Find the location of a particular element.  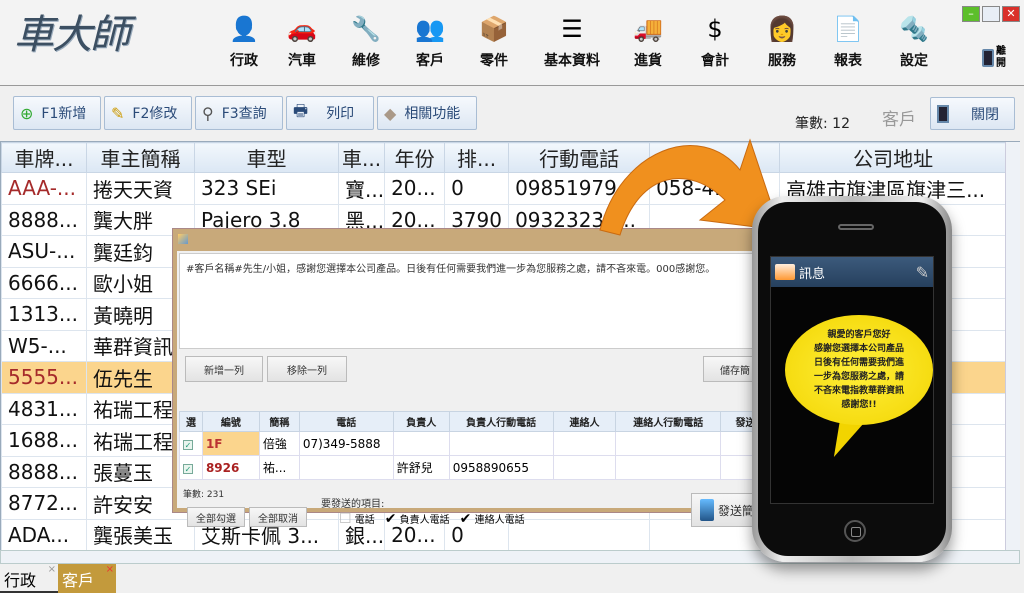

magnifier-icon: ⚲ is located at coordinates (208, 113).